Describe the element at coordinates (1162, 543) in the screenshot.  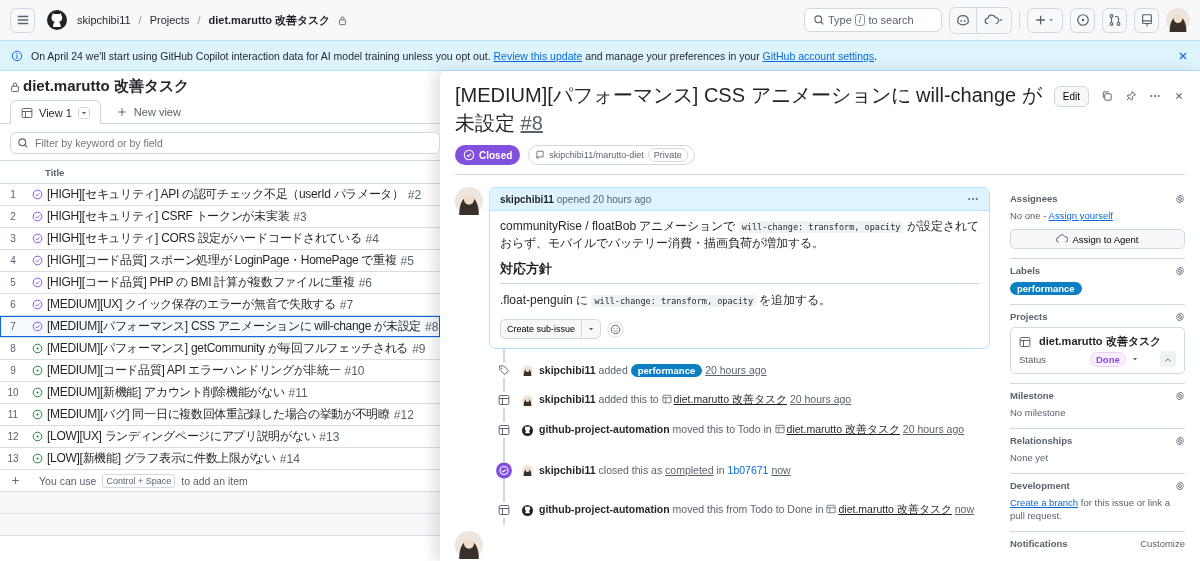
I see `customize-link: Customize` at that location.